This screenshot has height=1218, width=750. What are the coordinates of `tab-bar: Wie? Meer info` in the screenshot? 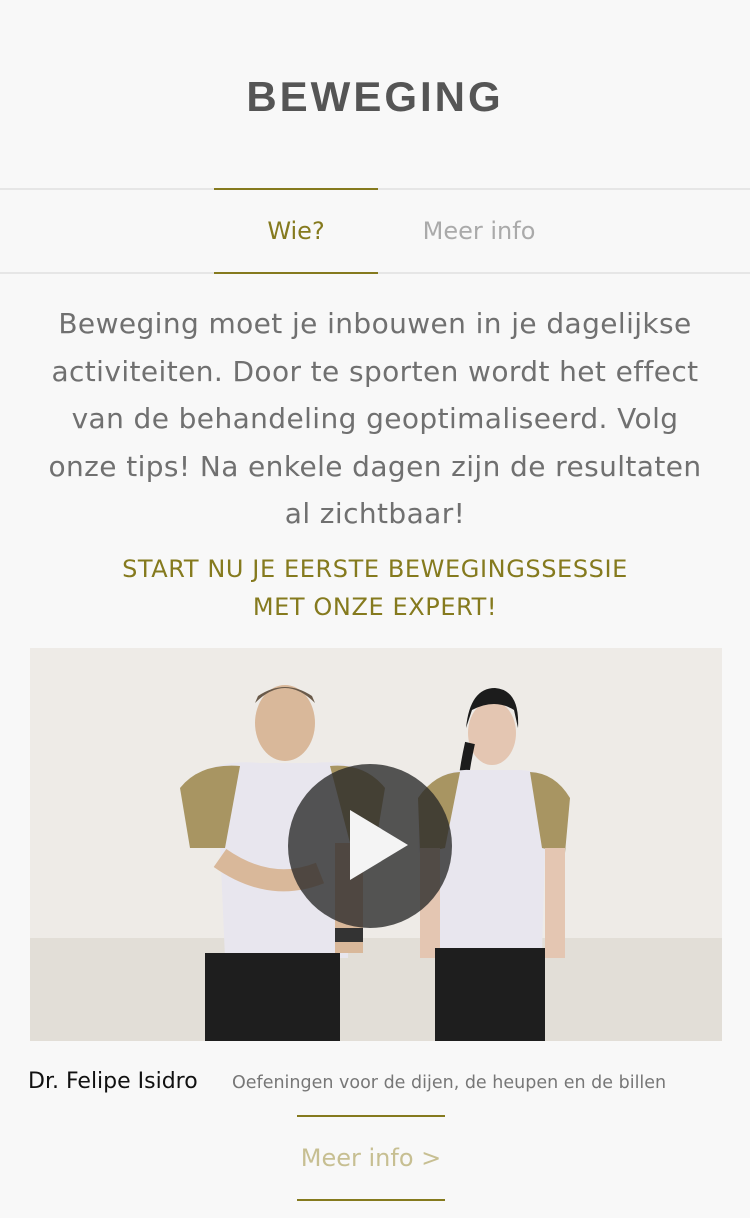 It's located at (375, 231).